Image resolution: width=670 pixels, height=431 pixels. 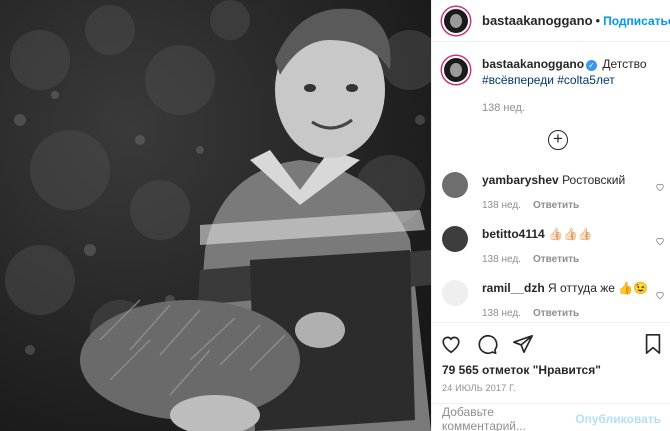 What do you see at coordinates (456, 70) in the screenshot?
I see `caption-avatar` at bounding box center [456, 70].